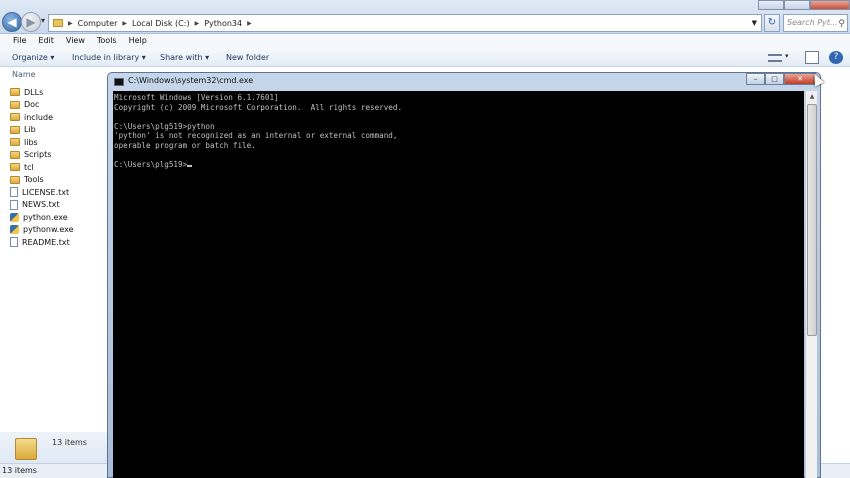 The width and height of the screenshot is (850, 478). Describe the element at coordinates (34, 92) in the screenshot. I see `file-name: DLLs` at that location.